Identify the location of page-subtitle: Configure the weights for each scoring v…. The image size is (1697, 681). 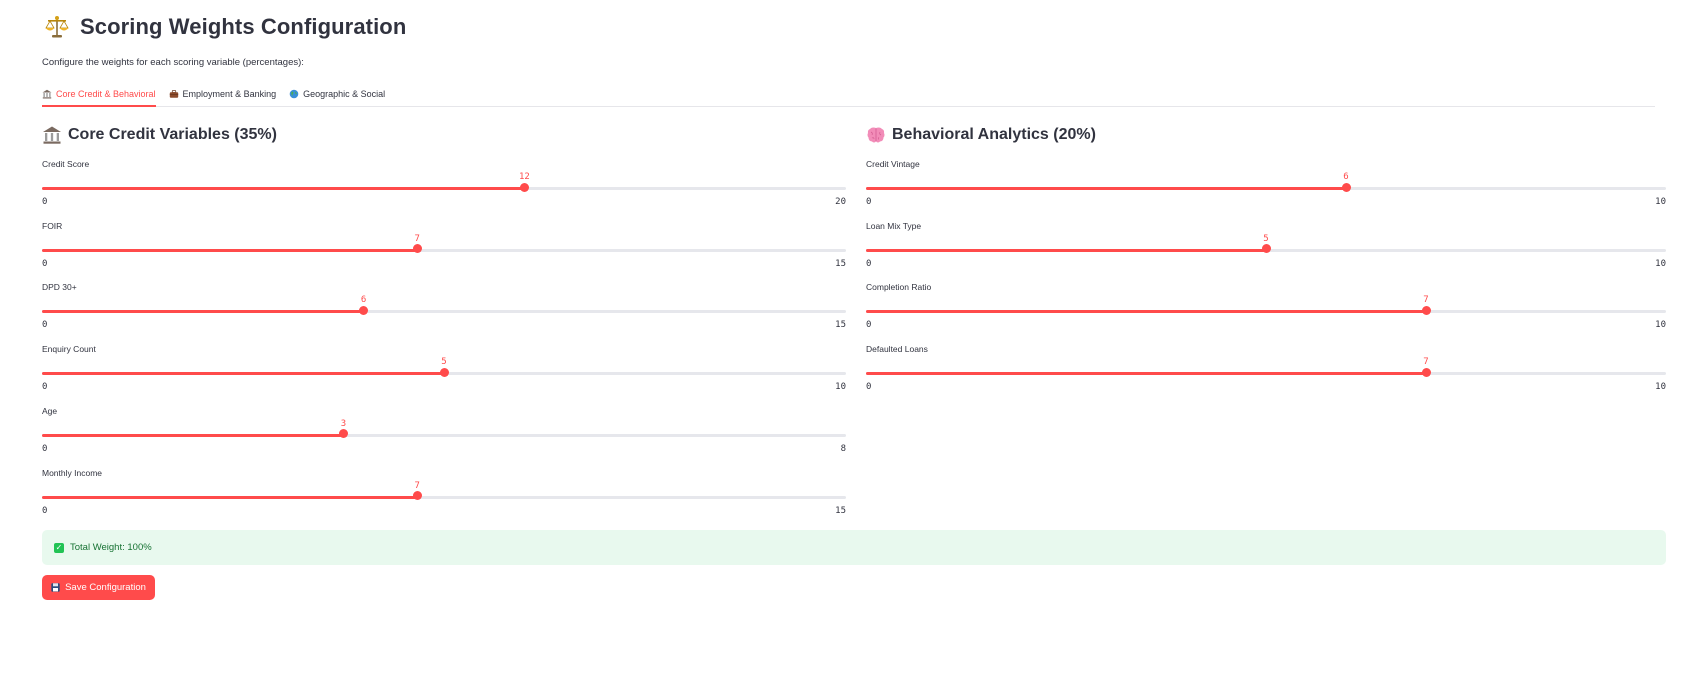
(173, 62).